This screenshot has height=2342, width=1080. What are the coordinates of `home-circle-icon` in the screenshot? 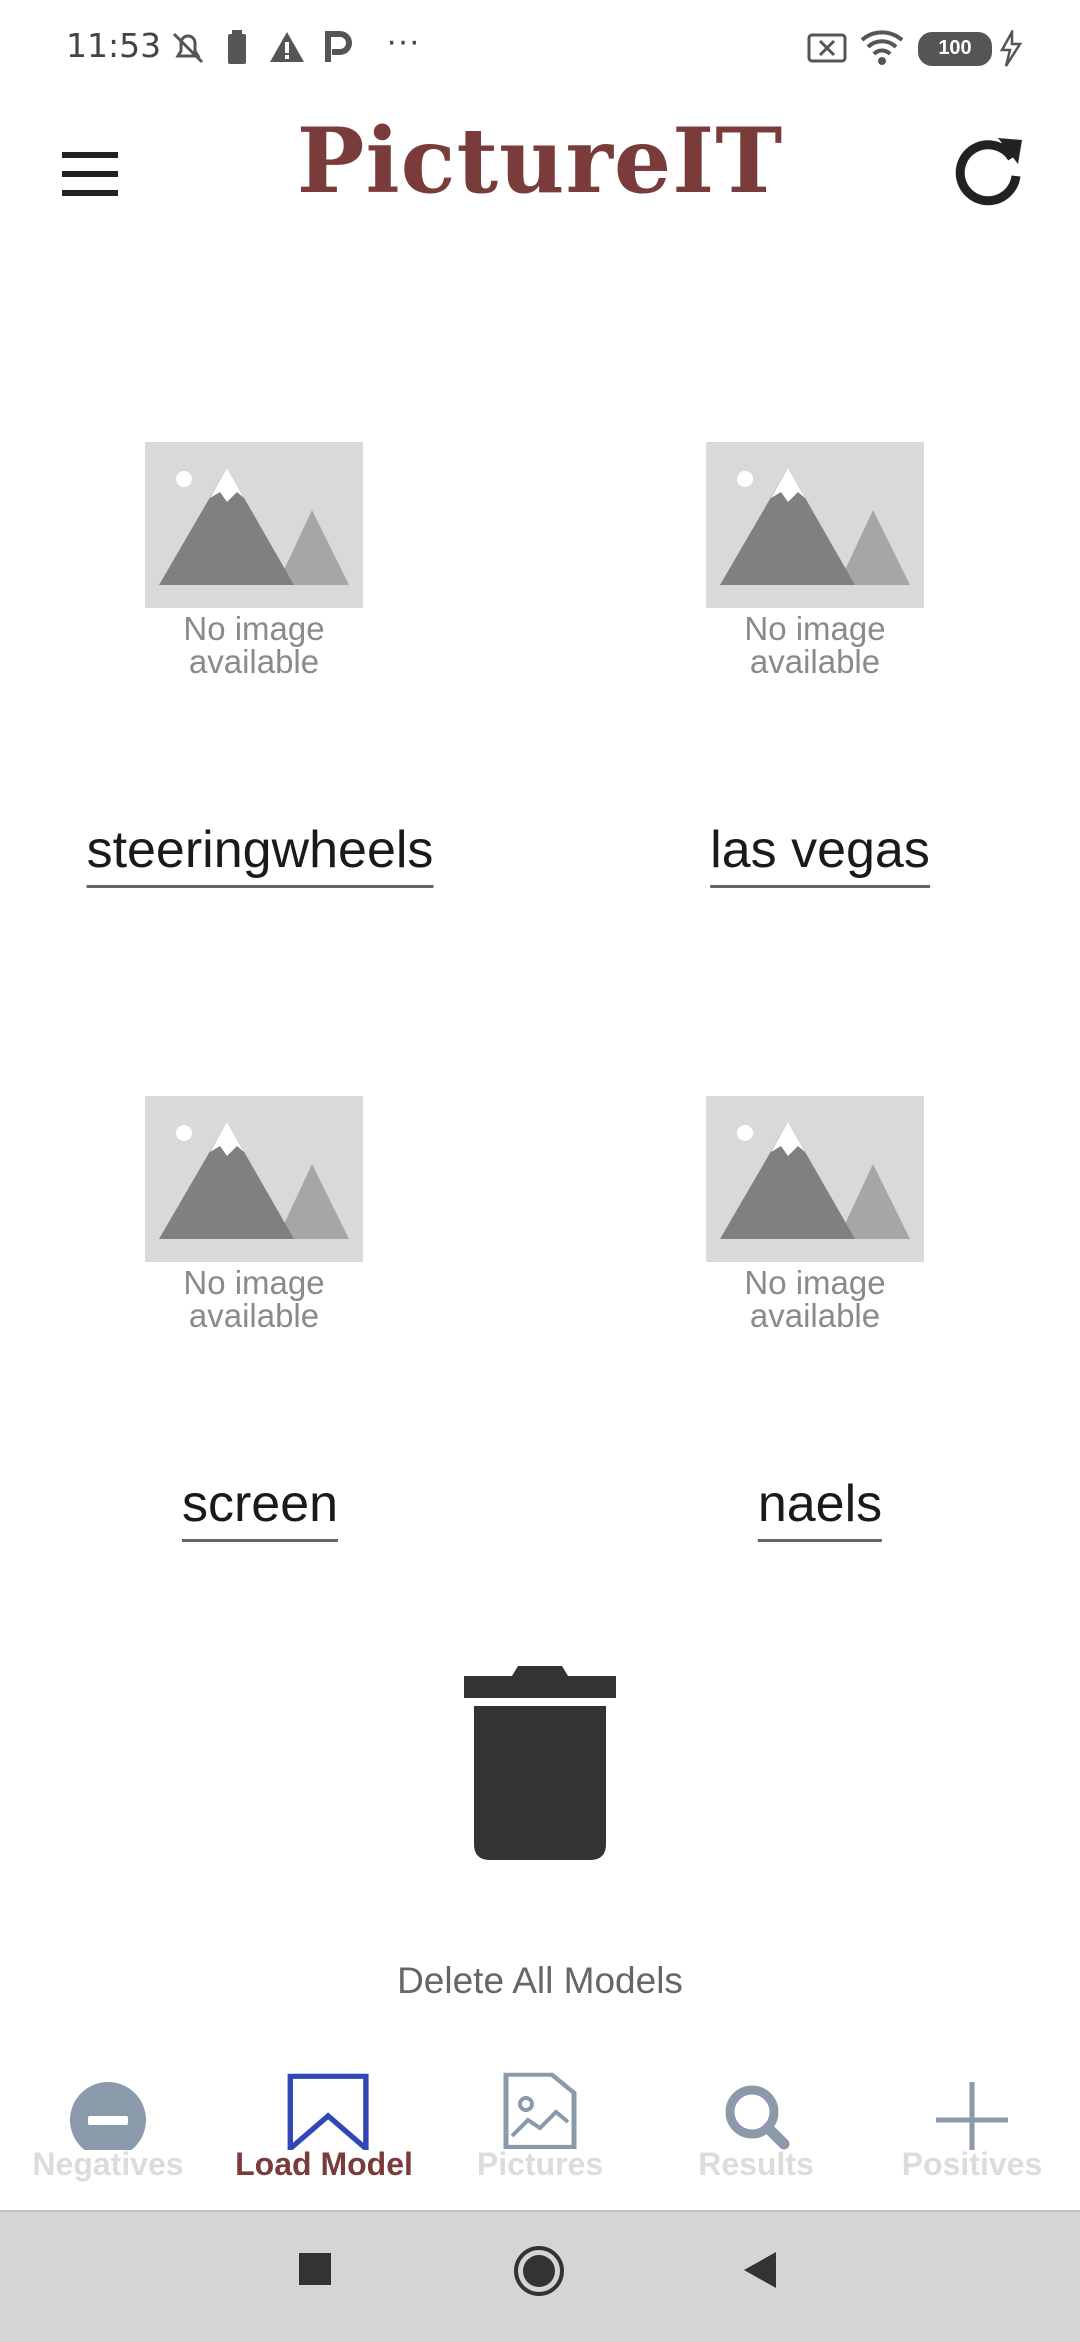 It's located at (539, 2271).